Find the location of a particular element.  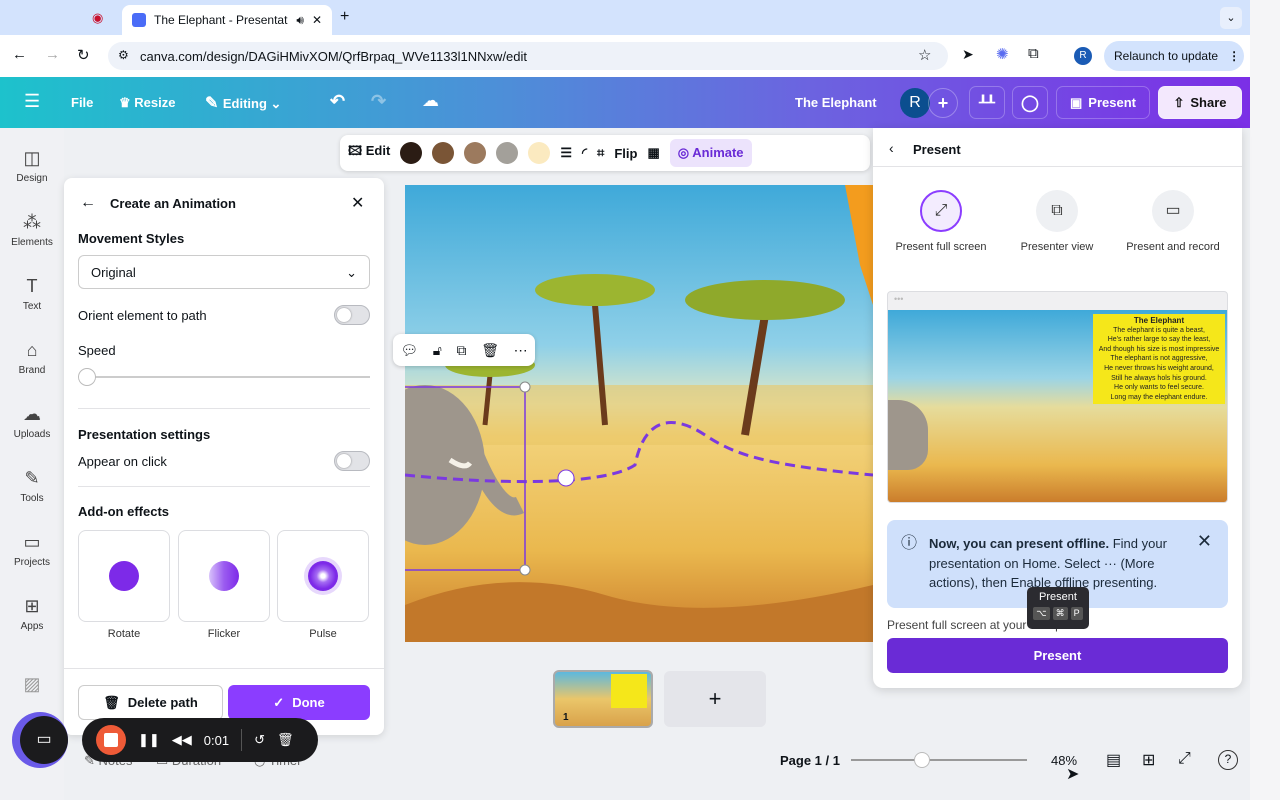

sidebar-item-brand: ⌂ Brand is located at coordinates (32, 358).